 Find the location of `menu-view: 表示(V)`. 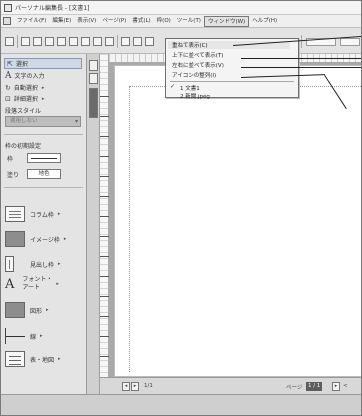

menu-view: 表示(V) is located at coordinates (86, 21).